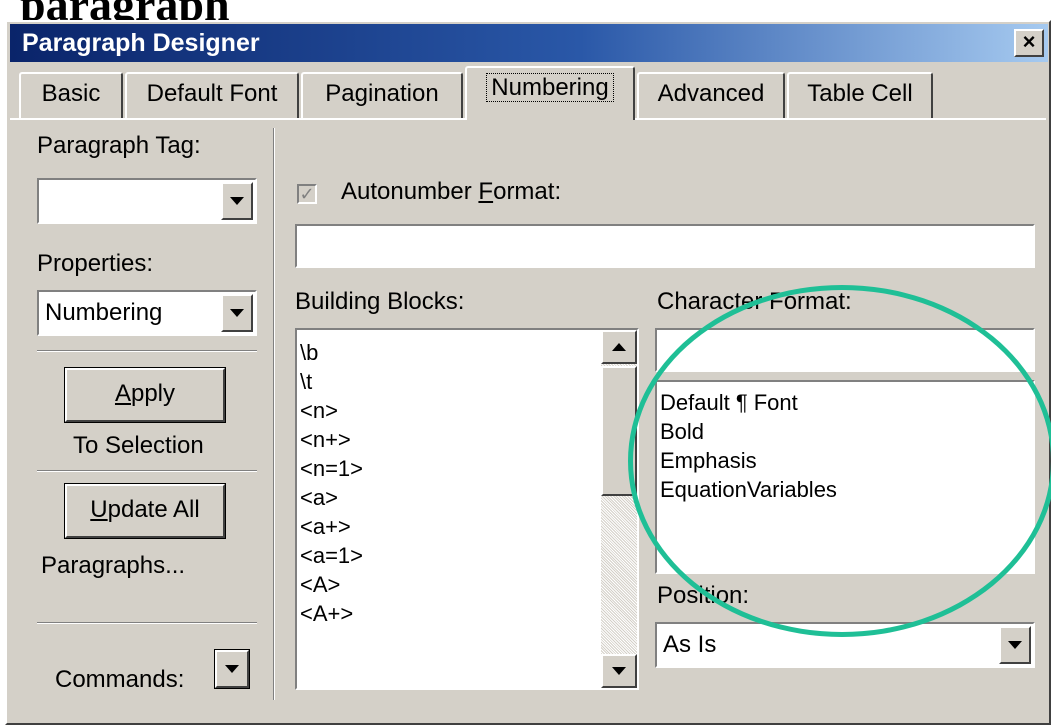 This screenshot has height=725, width=1051. Describe the element at coordinates (711, 95) in the screenshot. I see `tab-advanced: Advanced` at that location.